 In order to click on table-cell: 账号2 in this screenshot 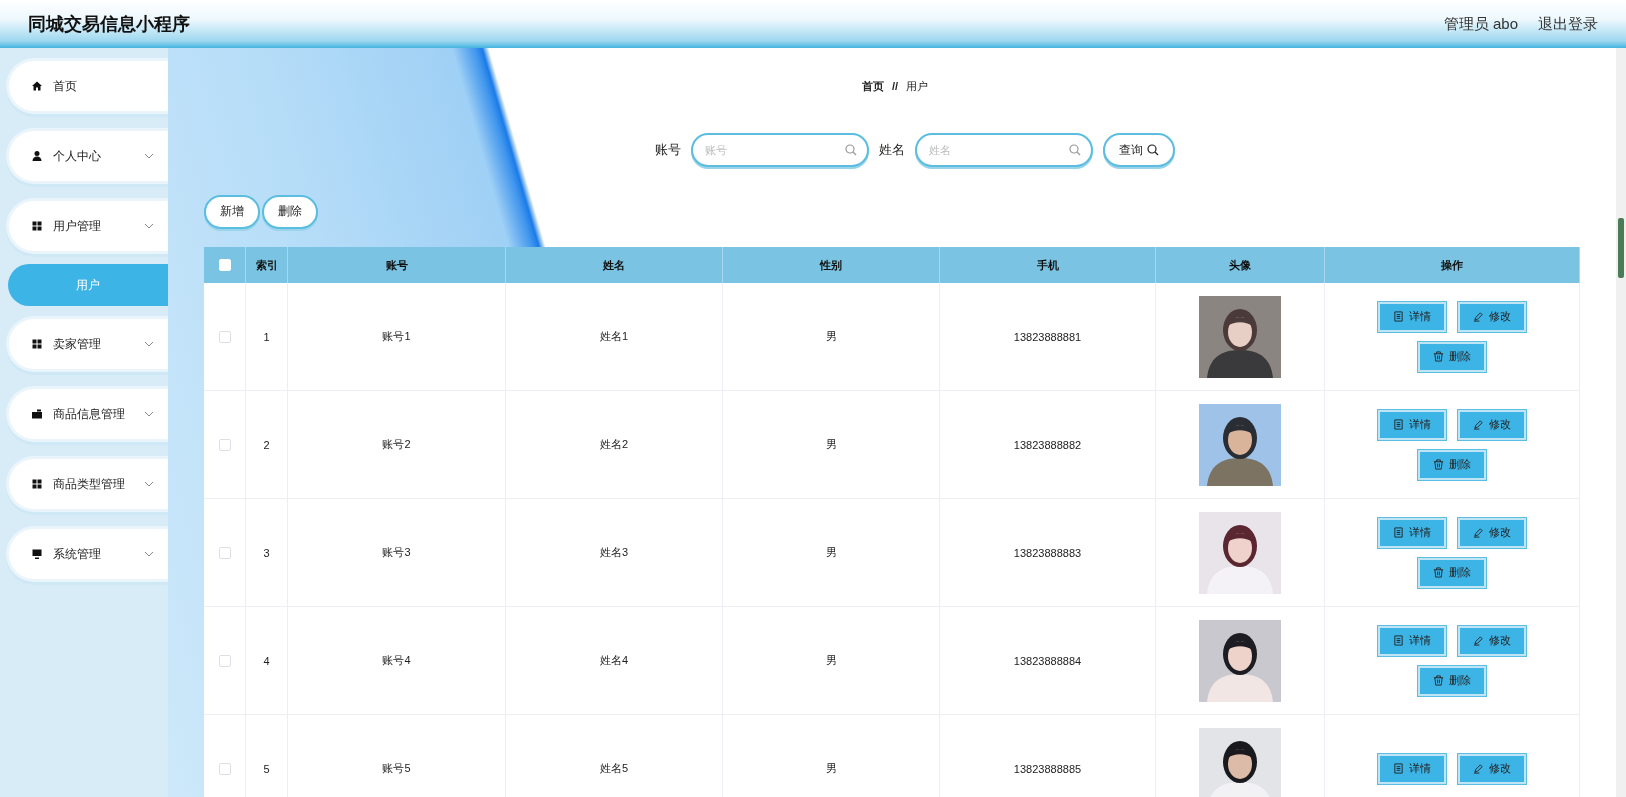, I will do `click(397, 444)`.